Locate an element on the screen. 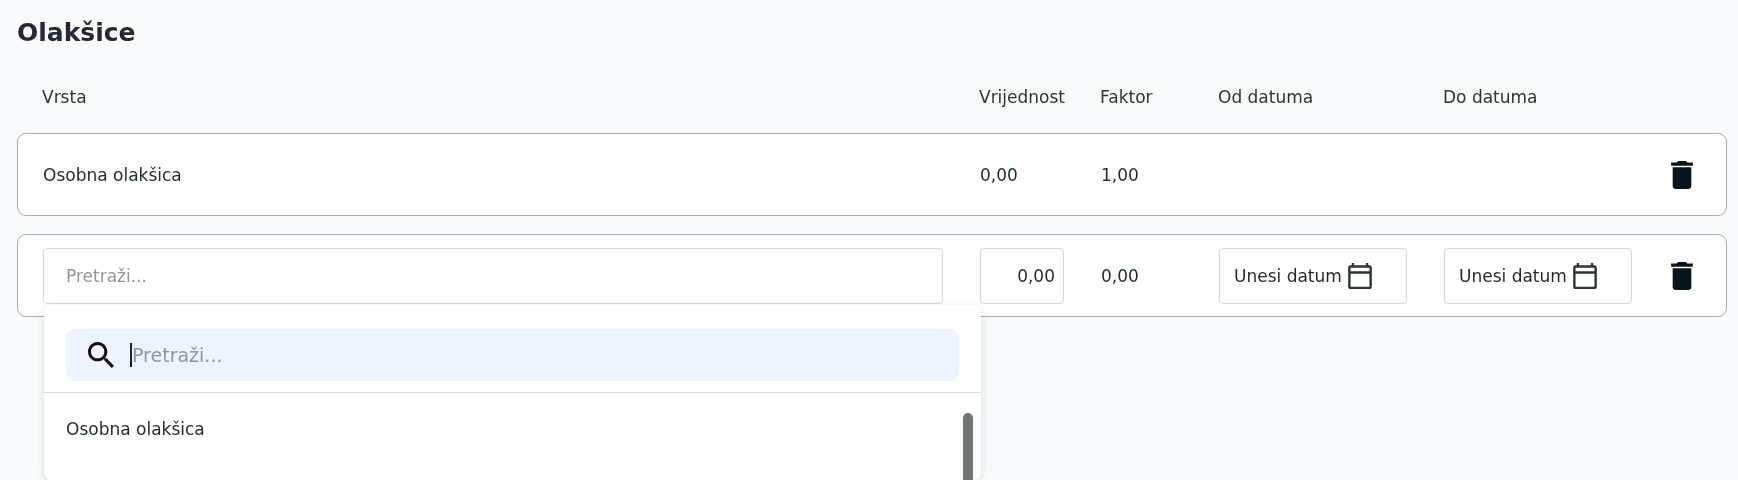 The height and width of the screenshot is (480, 1738). column-header: Faktor is located at coordinates (1126, 97).